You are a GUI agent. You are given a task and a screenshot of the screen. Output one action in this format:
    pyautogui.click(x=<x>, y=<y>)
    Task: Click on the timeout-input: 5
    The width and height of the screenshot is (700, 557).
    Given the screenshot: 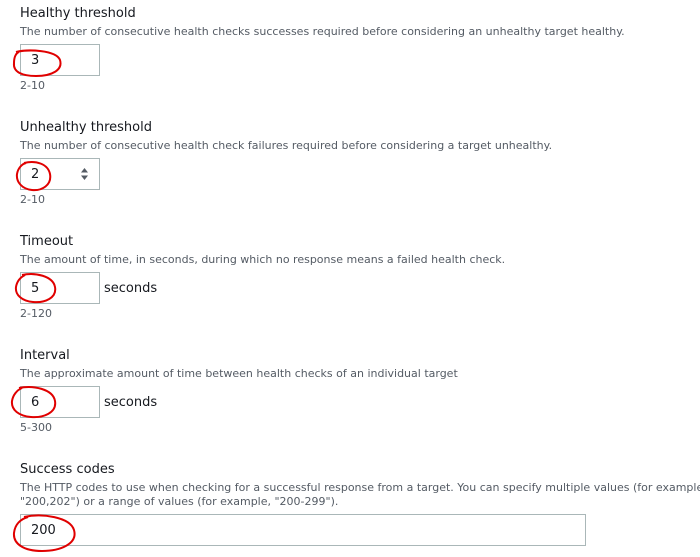 What is the action you would take?
    pyautogui.click(x=60, y=288)
    